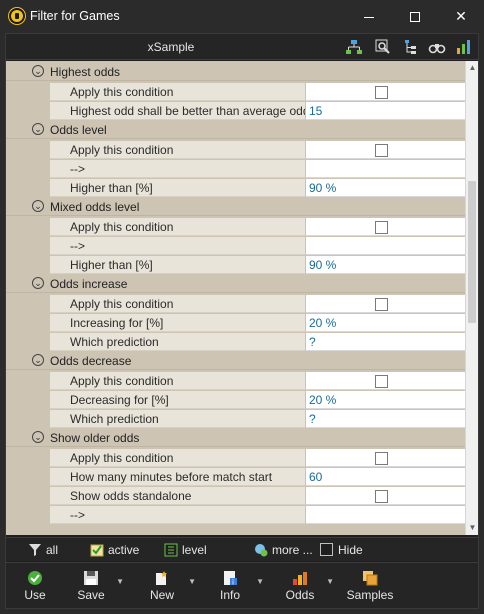  I want to click on use-button: Use, so click(35, 586).